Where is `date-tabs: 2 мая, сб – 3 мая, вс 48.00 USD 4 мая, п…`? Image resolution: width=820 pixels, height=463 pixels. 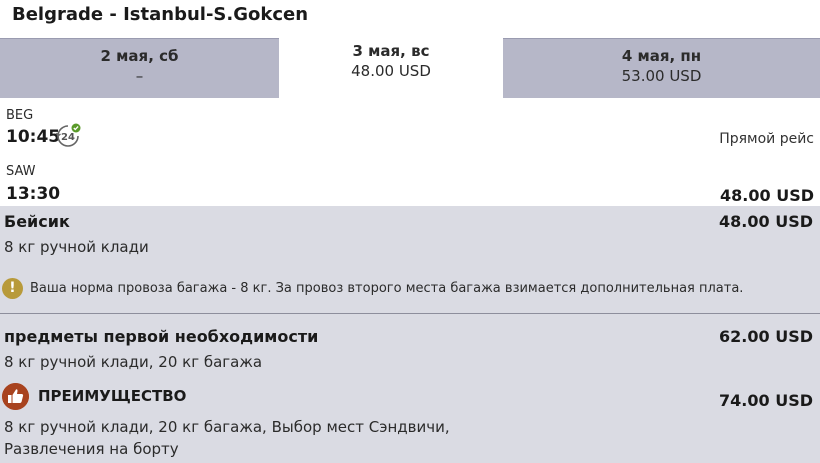 date-tabs: 2 мая, сб – 3 мая, вс 48.00 USD 4 мая, п… is located at coordinates (410, 66).